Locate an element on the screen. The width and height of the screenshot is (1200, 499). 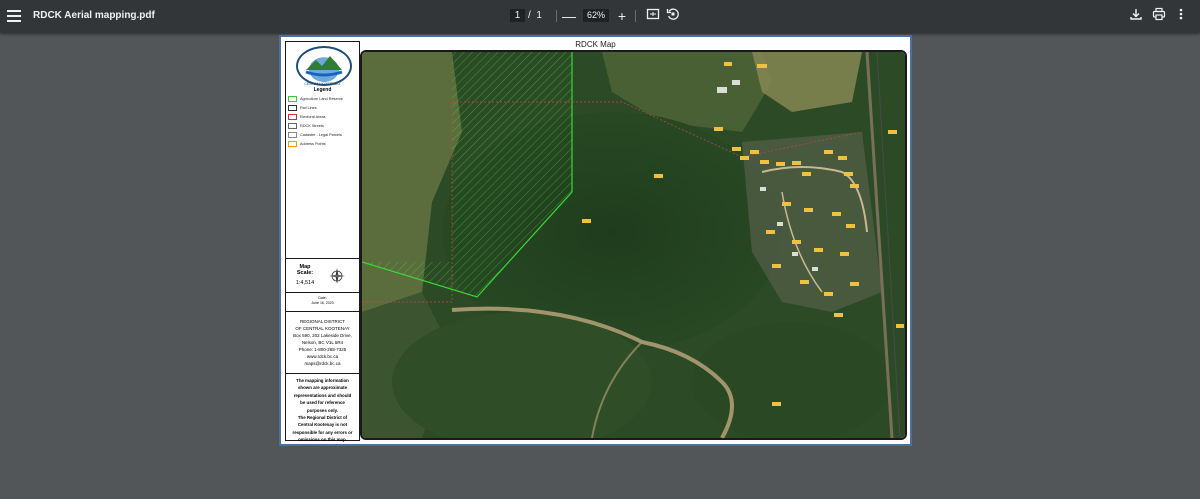
page-count: / 1 is located at coordinates (535, 15).